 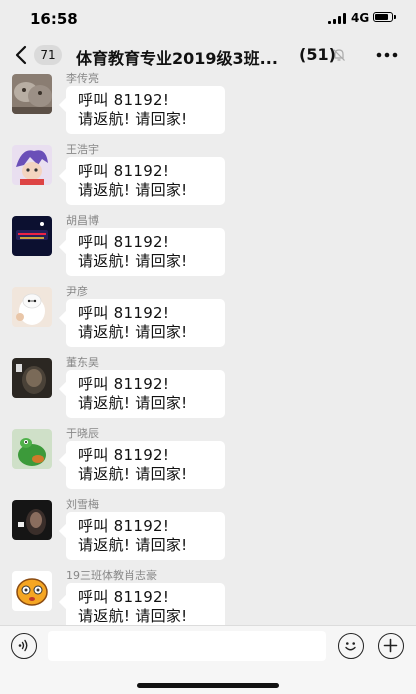 I want to click on message-row: 董东昊 呼叫 81192! 请返航! 请回家!, so click(x=208, y=389).